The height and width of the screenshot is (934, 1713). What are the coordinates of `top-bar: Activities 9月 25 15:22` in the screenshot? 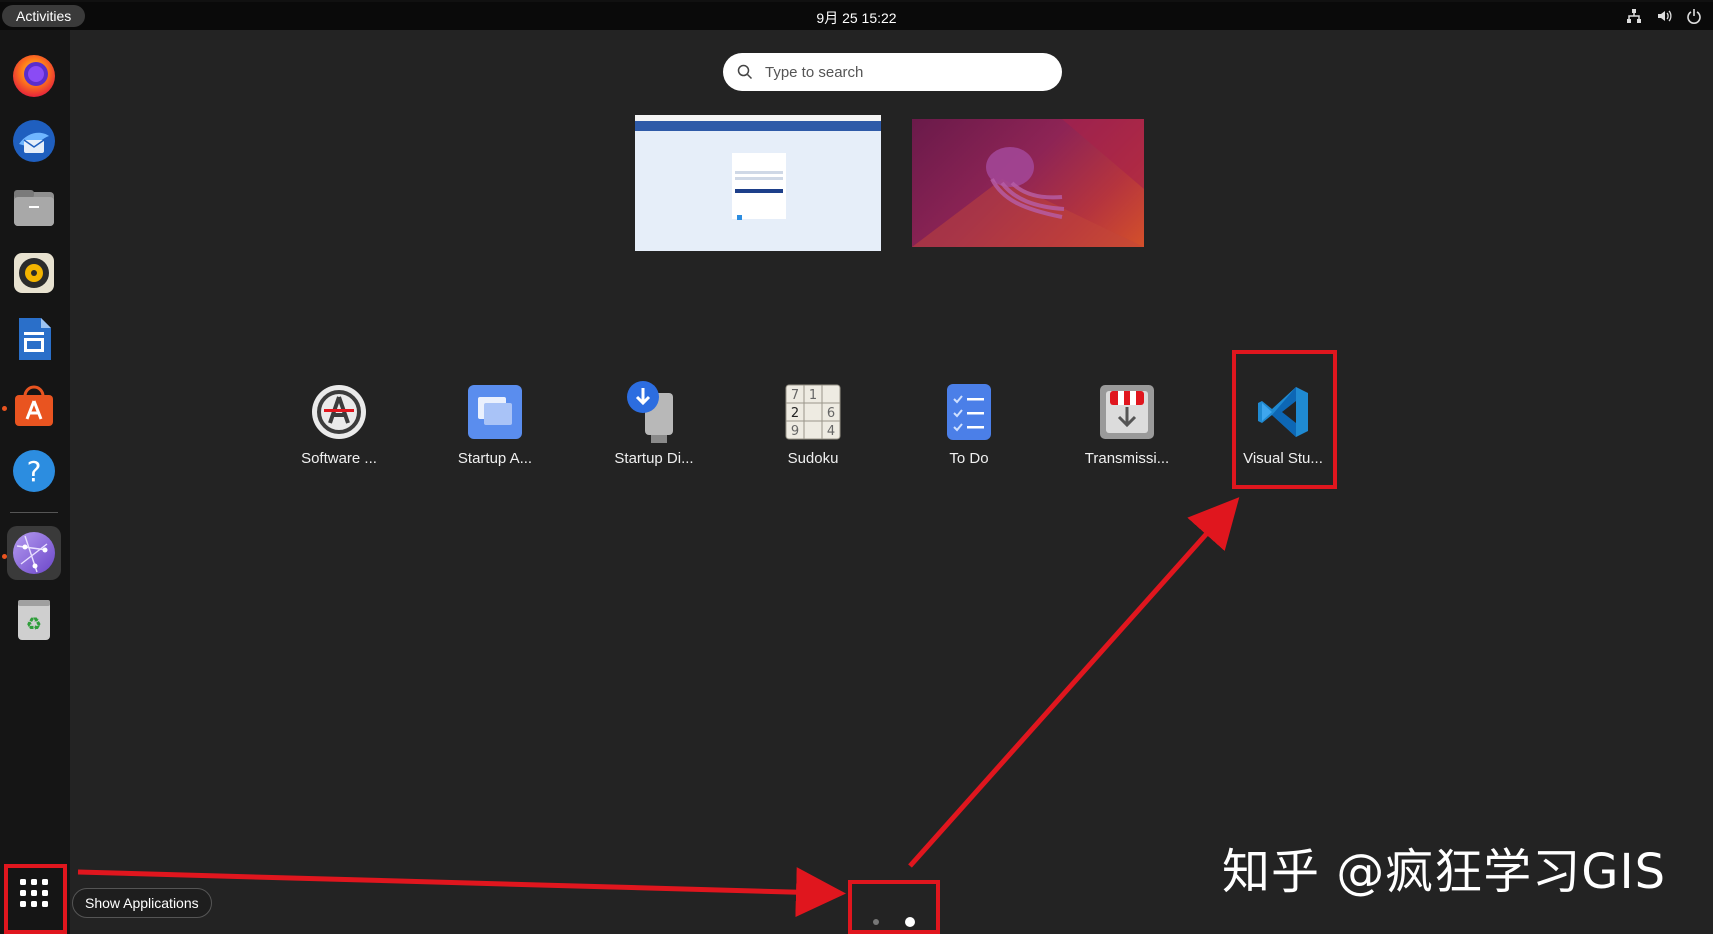 It's located at (856, 15).